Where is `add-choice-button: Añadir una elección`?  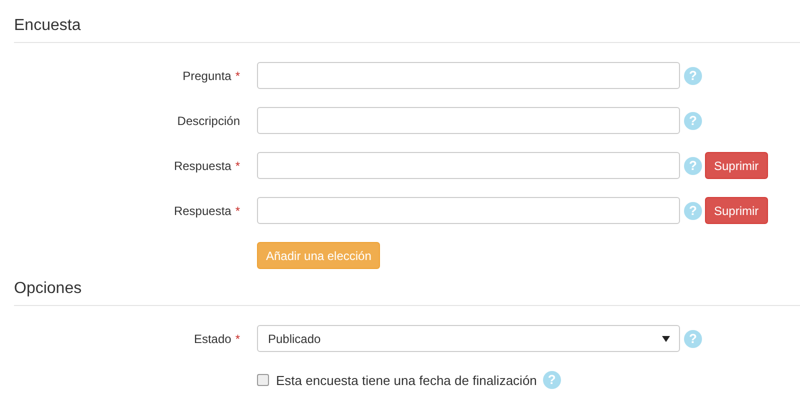 add-choice-button: Añadir una elección is located at coordinates (318, 255).